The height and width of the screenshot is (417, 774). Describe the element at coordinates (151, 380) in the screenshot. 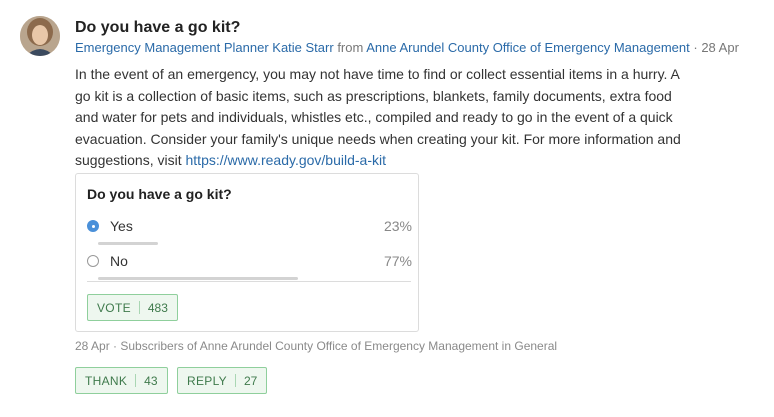

I see `thank-count: 43` at that location.